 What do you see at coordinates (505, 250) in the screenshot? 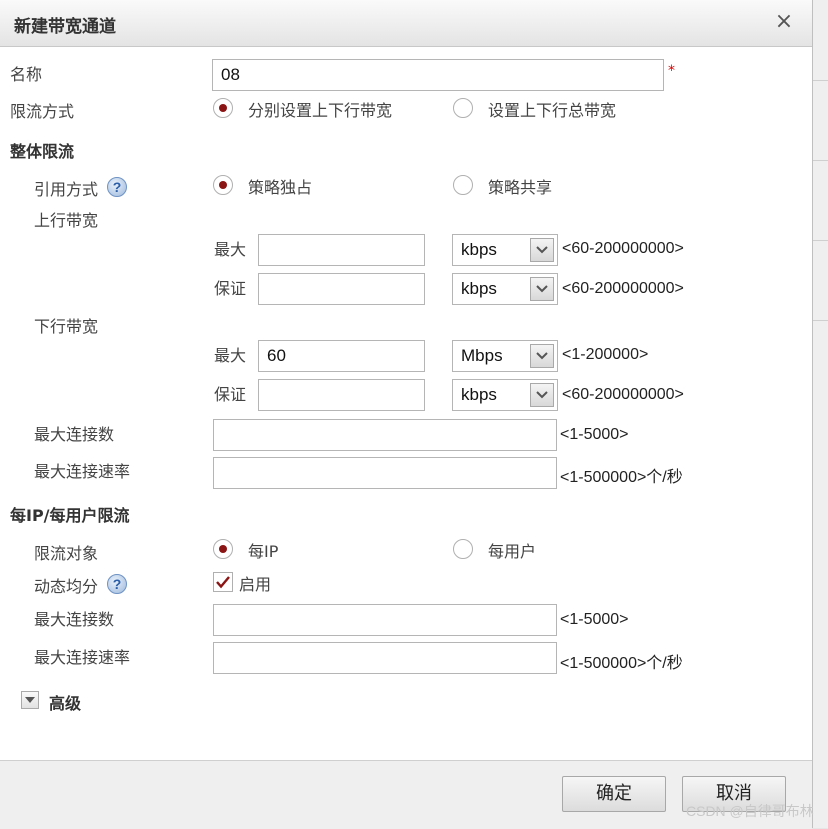
I see `upstream-max-unit-select: kbps` at bounding box center [505, 250].